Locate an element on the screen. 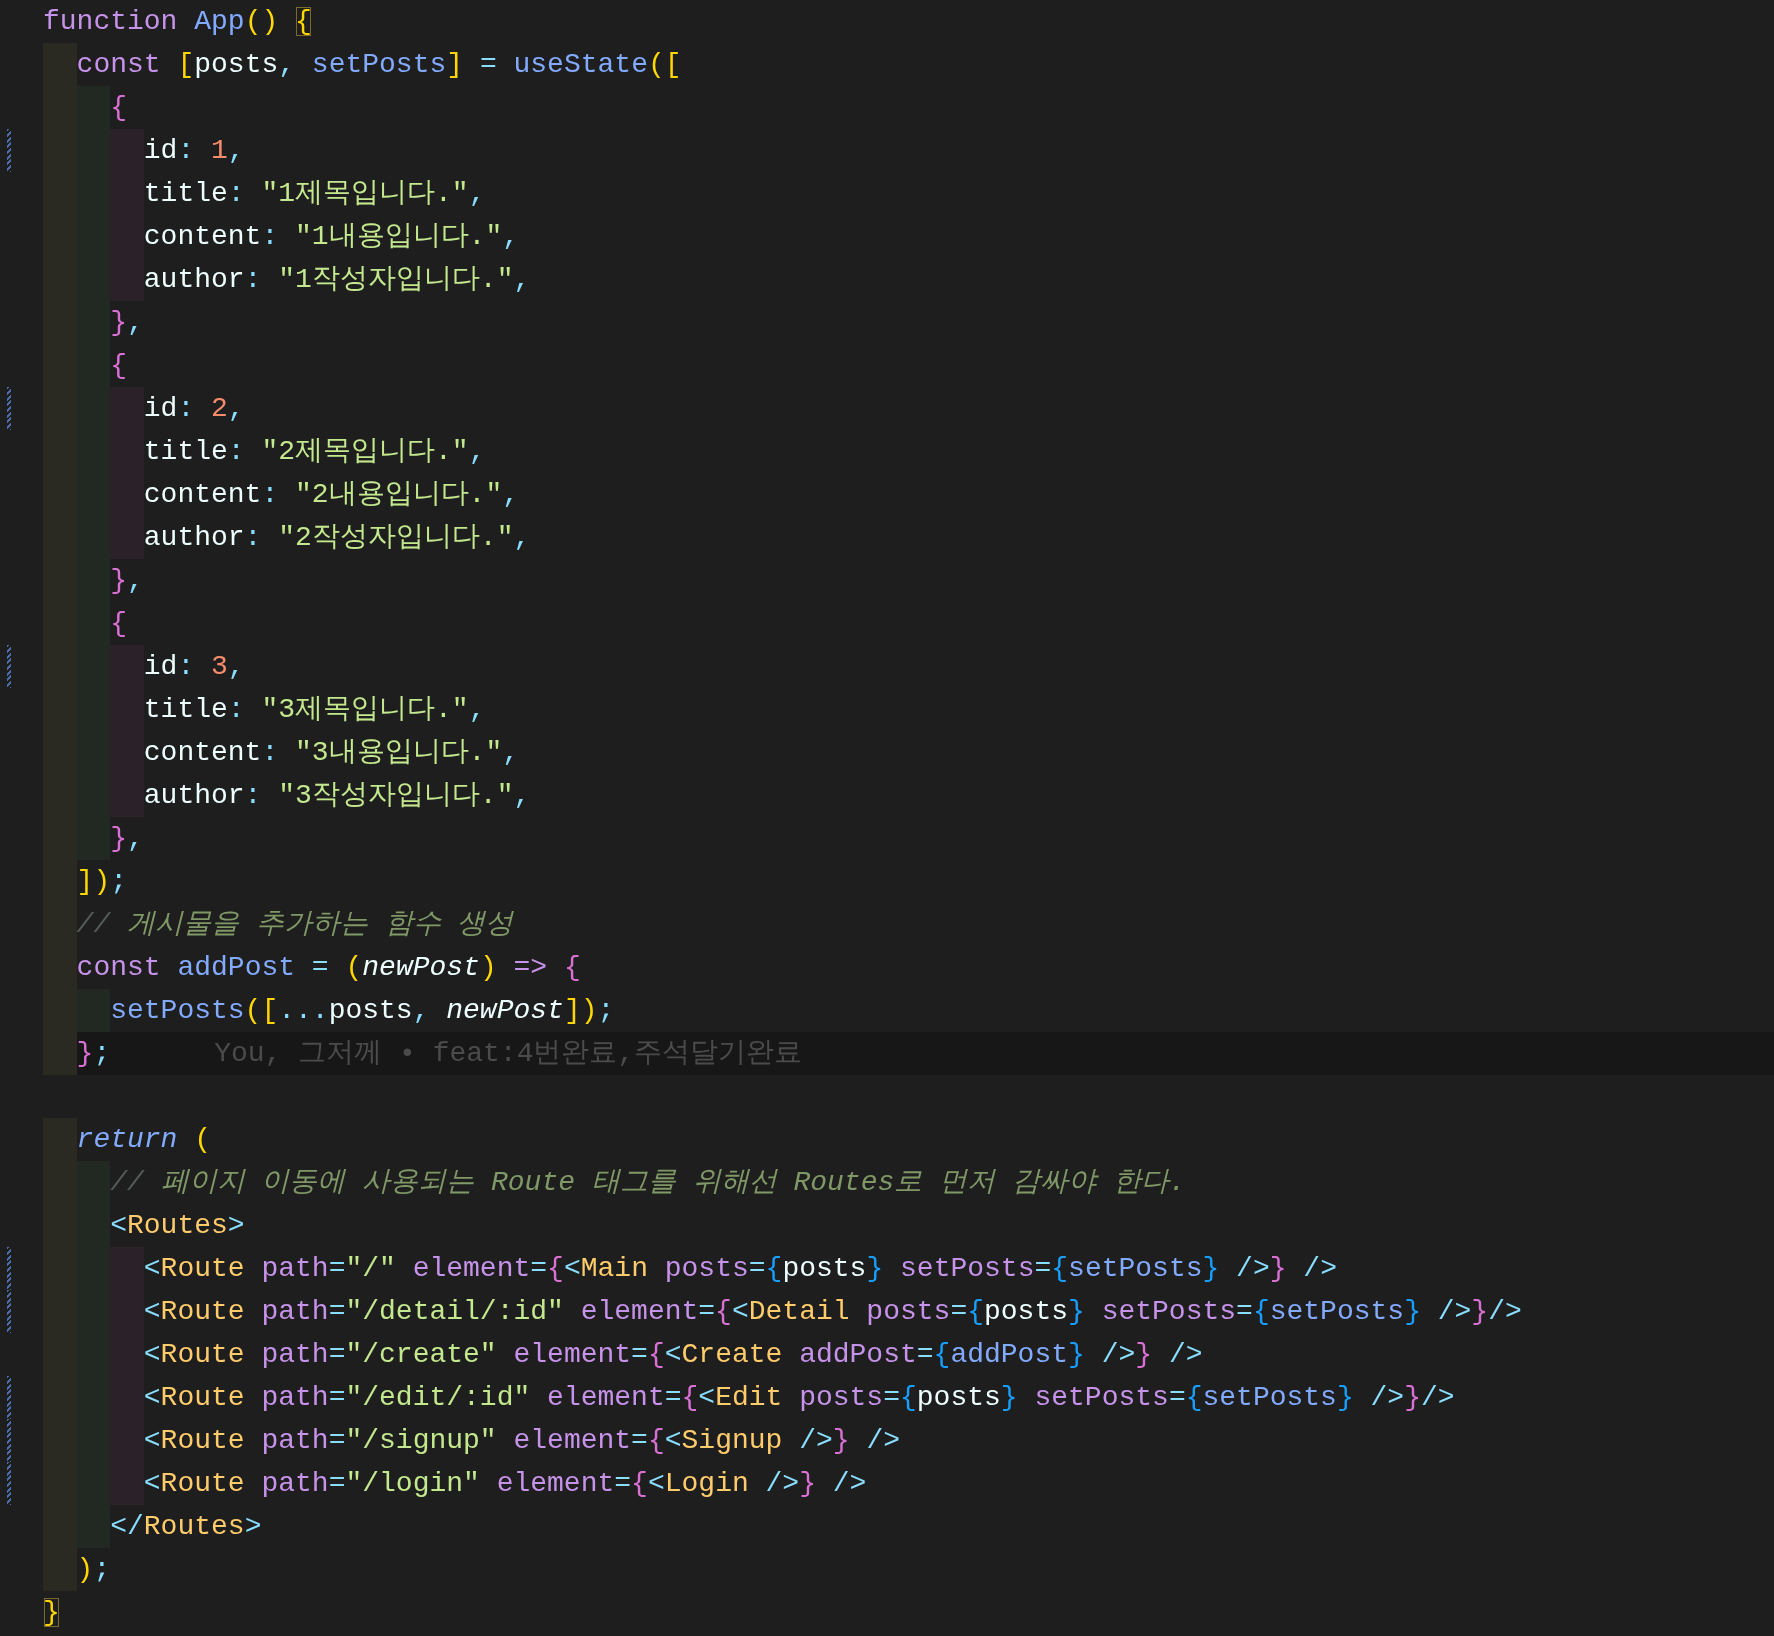 The width and height of the screenshot is (1774, 1636). code-line: content: "3내용입니다.", is located at coordinates (331, 753).